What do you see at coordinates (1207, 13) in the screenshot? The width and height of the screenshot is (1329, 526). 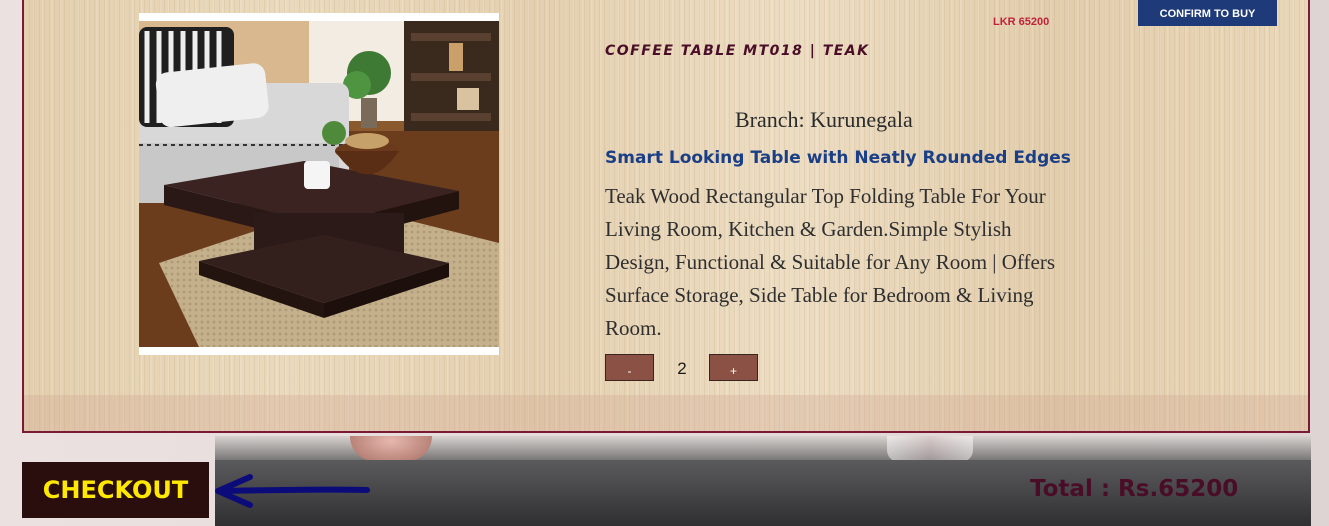 I see `confirm-to-buy-button: CONFIRM TO BUY` at bounding box center [1207, 13].